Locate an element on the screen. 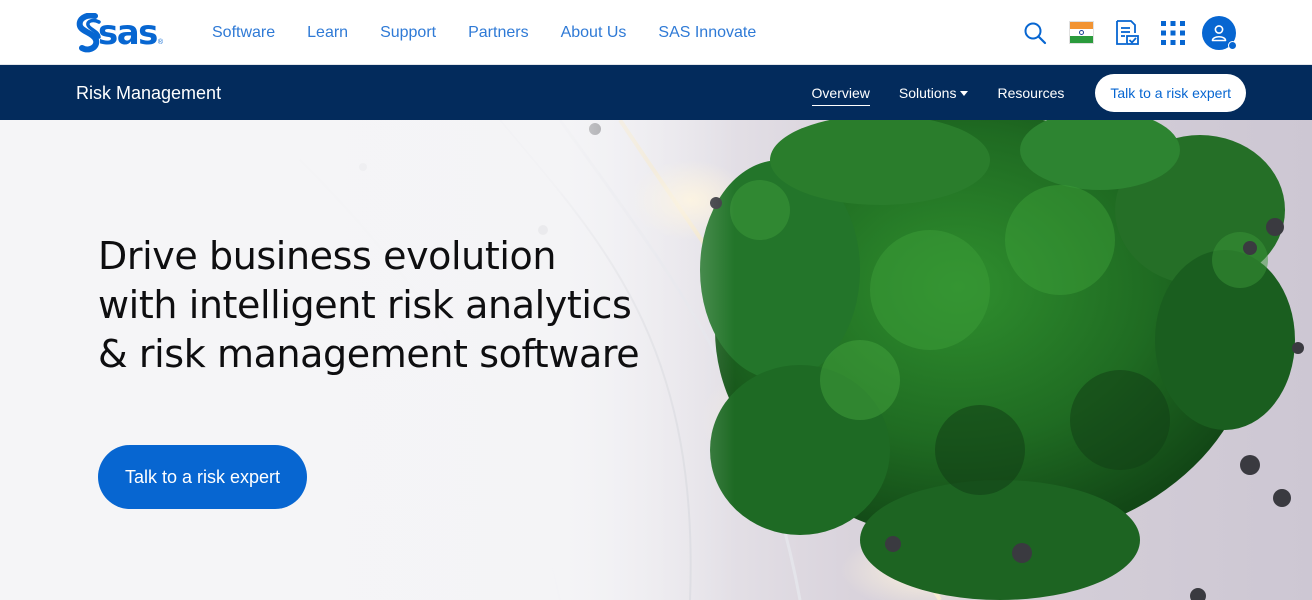 This screenshot has height=600, width=1312. section-title: Risk Management is located at coordinates (149, 93).